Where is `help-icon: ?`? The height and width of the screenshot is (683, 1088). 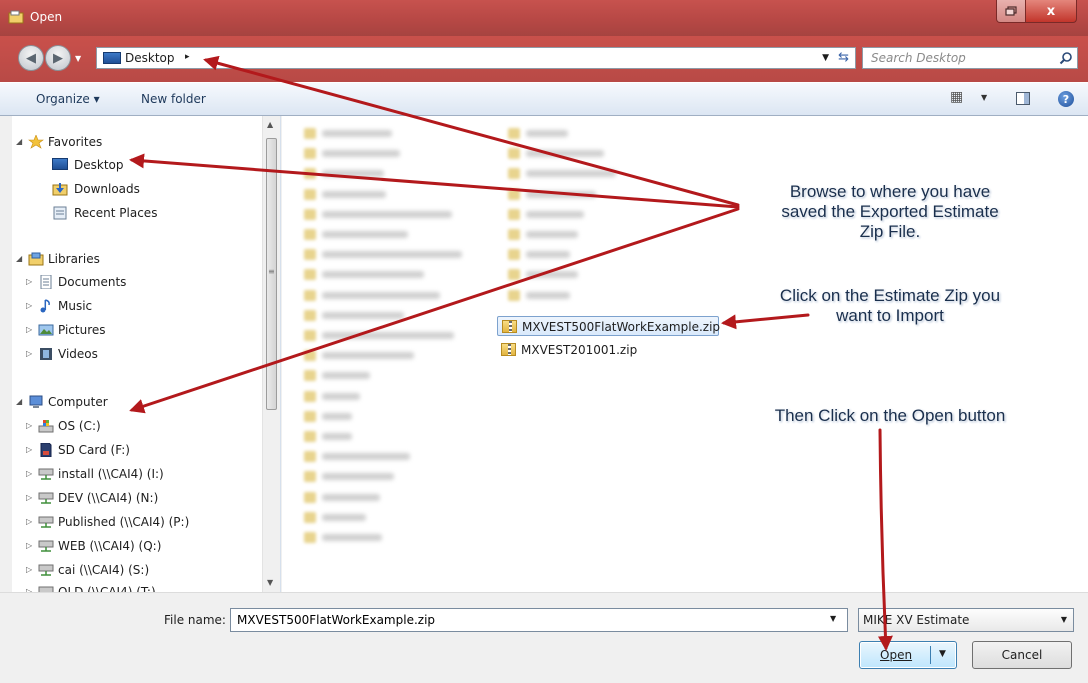 help-icon: ? is located at coordinates (1066, 99).